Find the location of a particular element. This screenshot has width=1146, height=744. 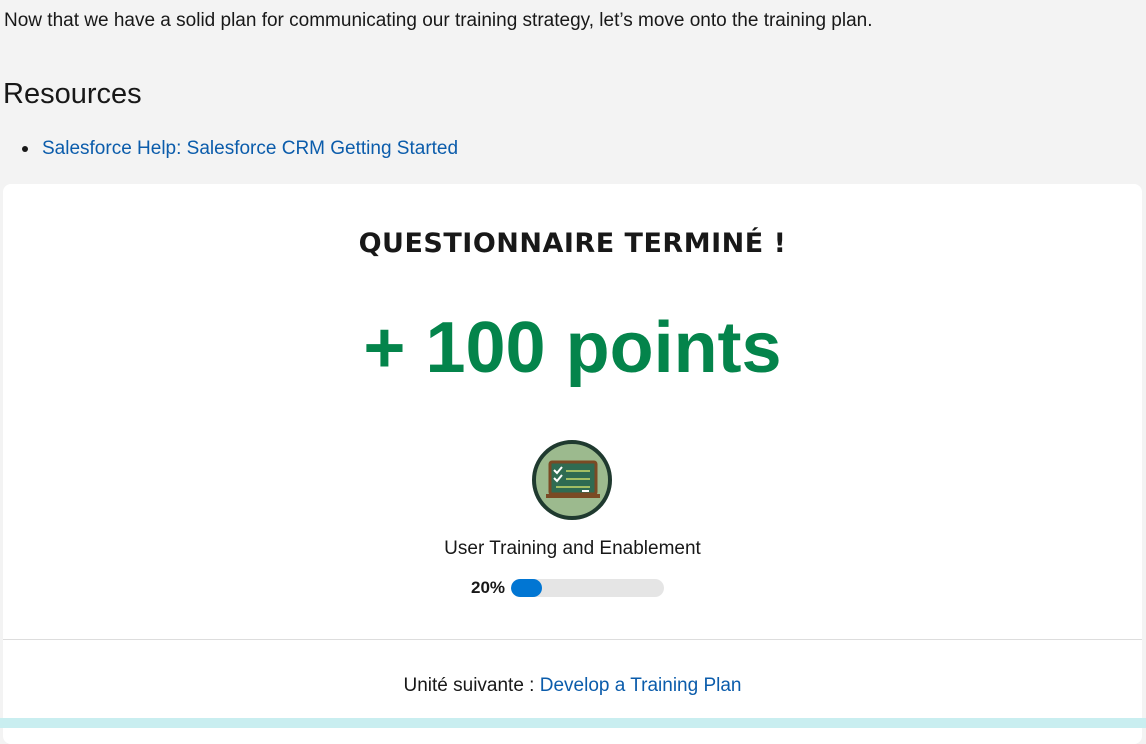

bottom-bar is located at coordinates (573, 723).